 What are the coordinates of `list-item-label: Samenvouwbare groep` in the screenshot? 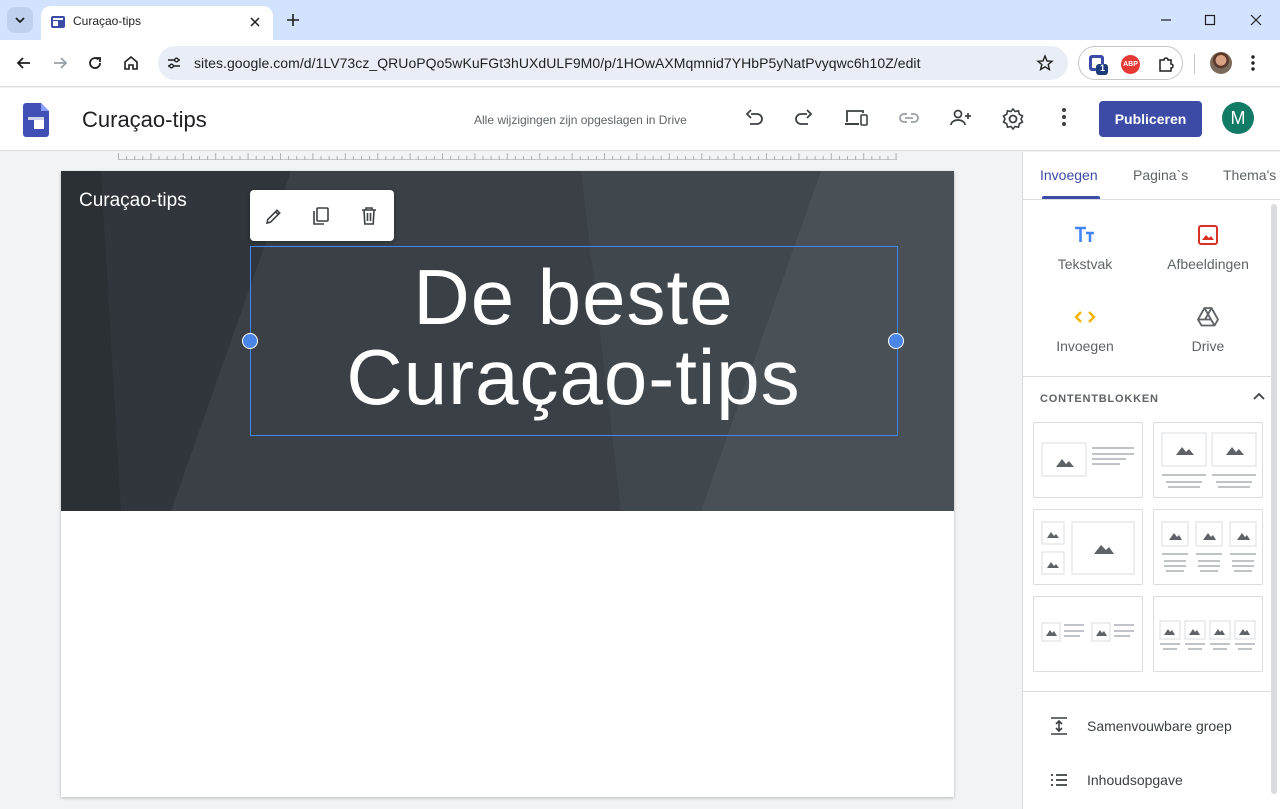 It's located at (1159, 726).